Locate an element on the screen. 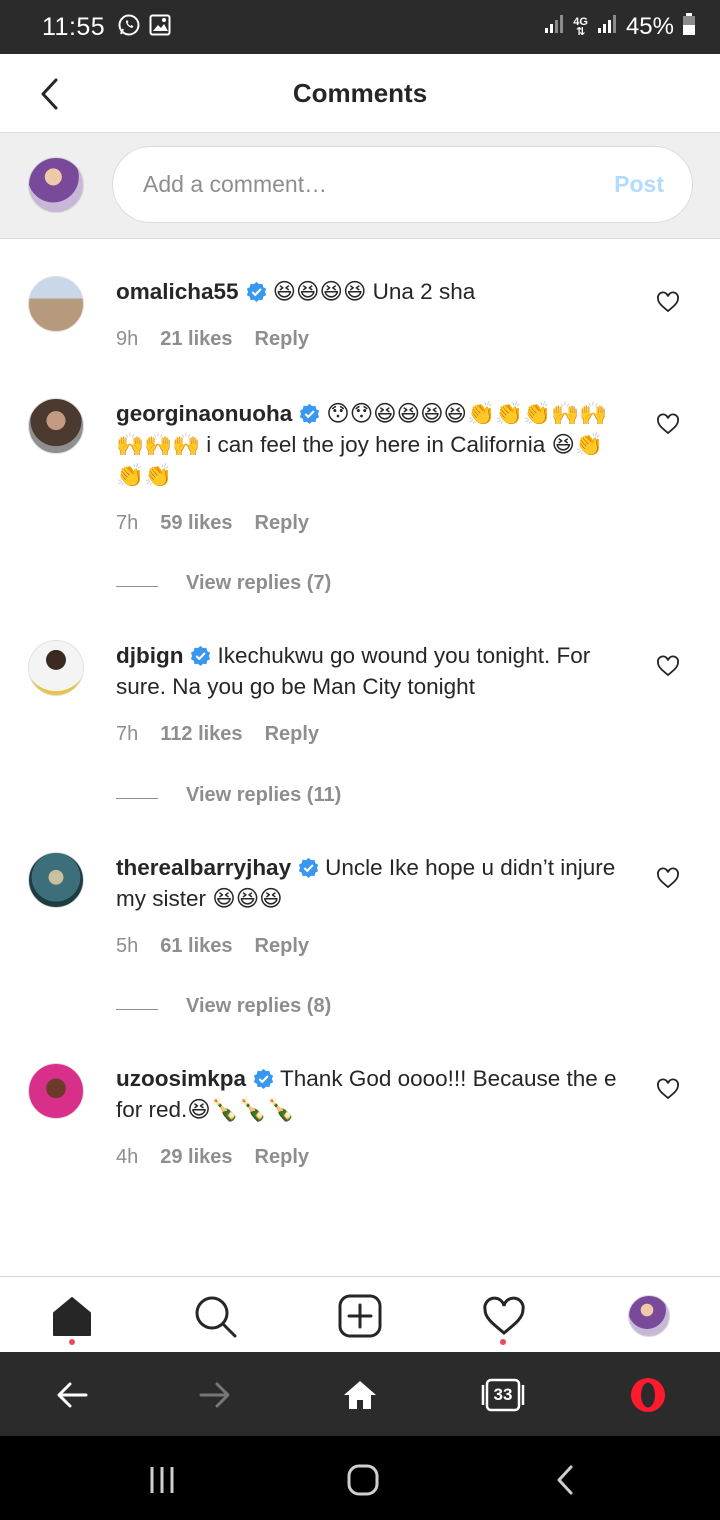 Image resolution: width=720 pixels, height=1520 pixels. recent-apps-button is located at coordinates (162, 1480).